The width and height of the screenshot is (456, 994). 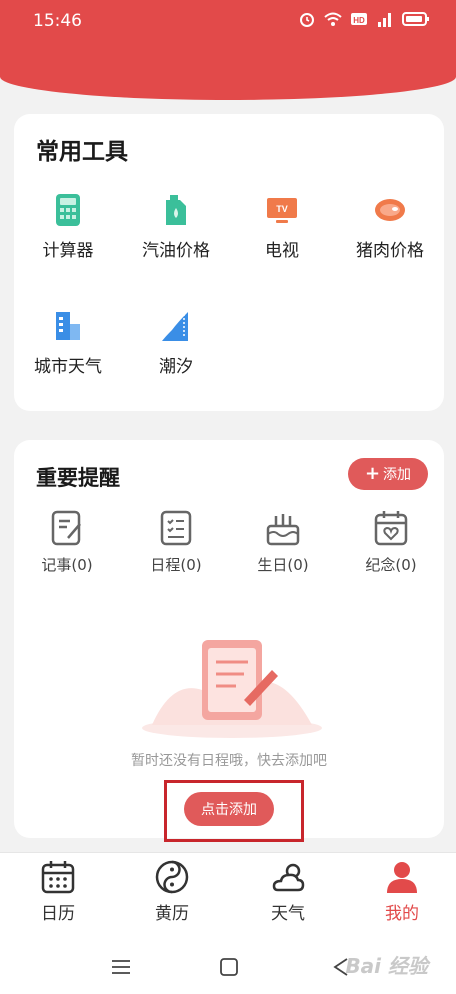 I want to click on birthday-cake-icon, so click(x=283, y=530).